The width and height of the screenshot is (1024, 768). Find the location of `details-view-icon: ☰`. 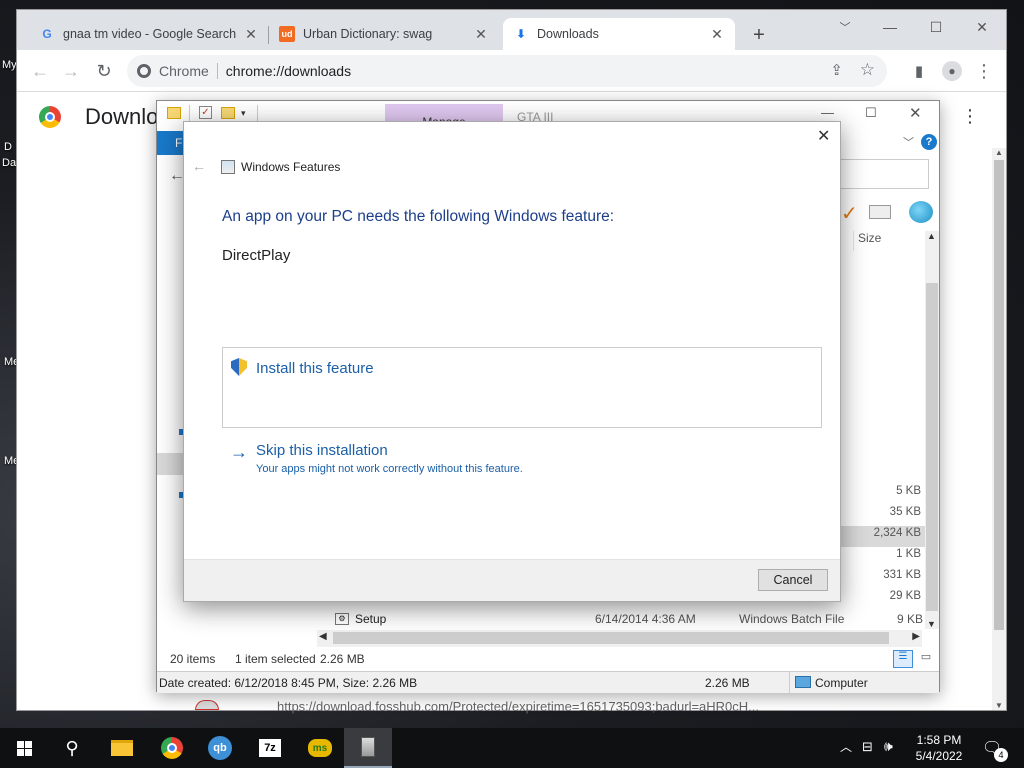

details-view-icon: ☰ is located at coordinates (903, 659).